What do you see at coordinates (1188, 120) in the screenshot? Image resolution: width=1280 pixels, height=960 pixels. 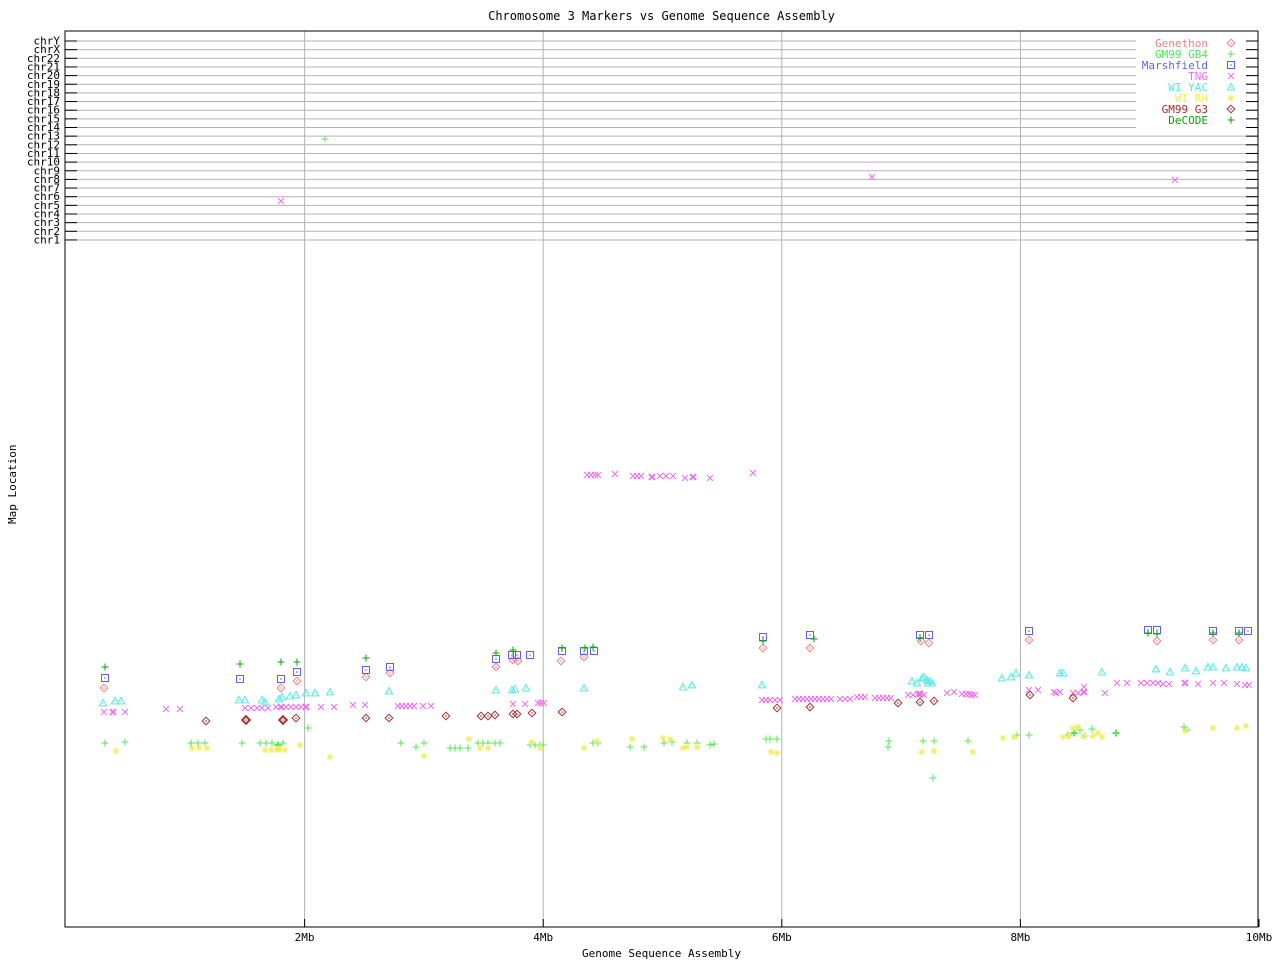 I see `legend-label: DeCODE` at bounding box center [1188, 120].